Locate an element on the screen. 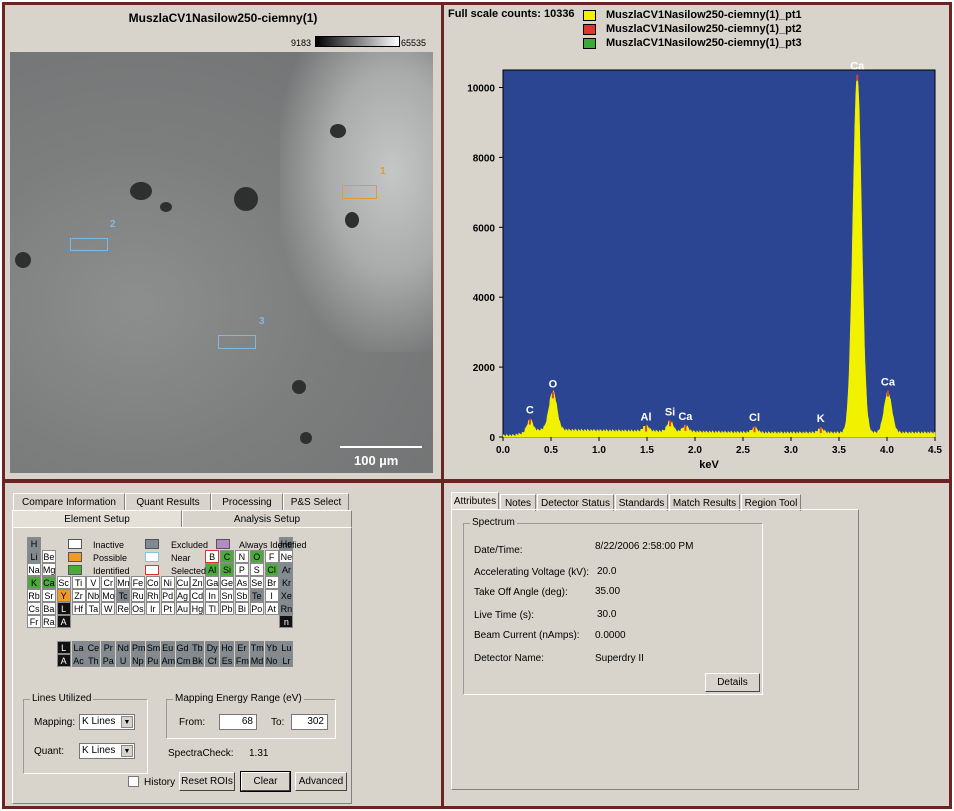 Image resolution: width=954 pixels, height=811 pixels. element-cell: Sr is located at coordinates (48, 595).